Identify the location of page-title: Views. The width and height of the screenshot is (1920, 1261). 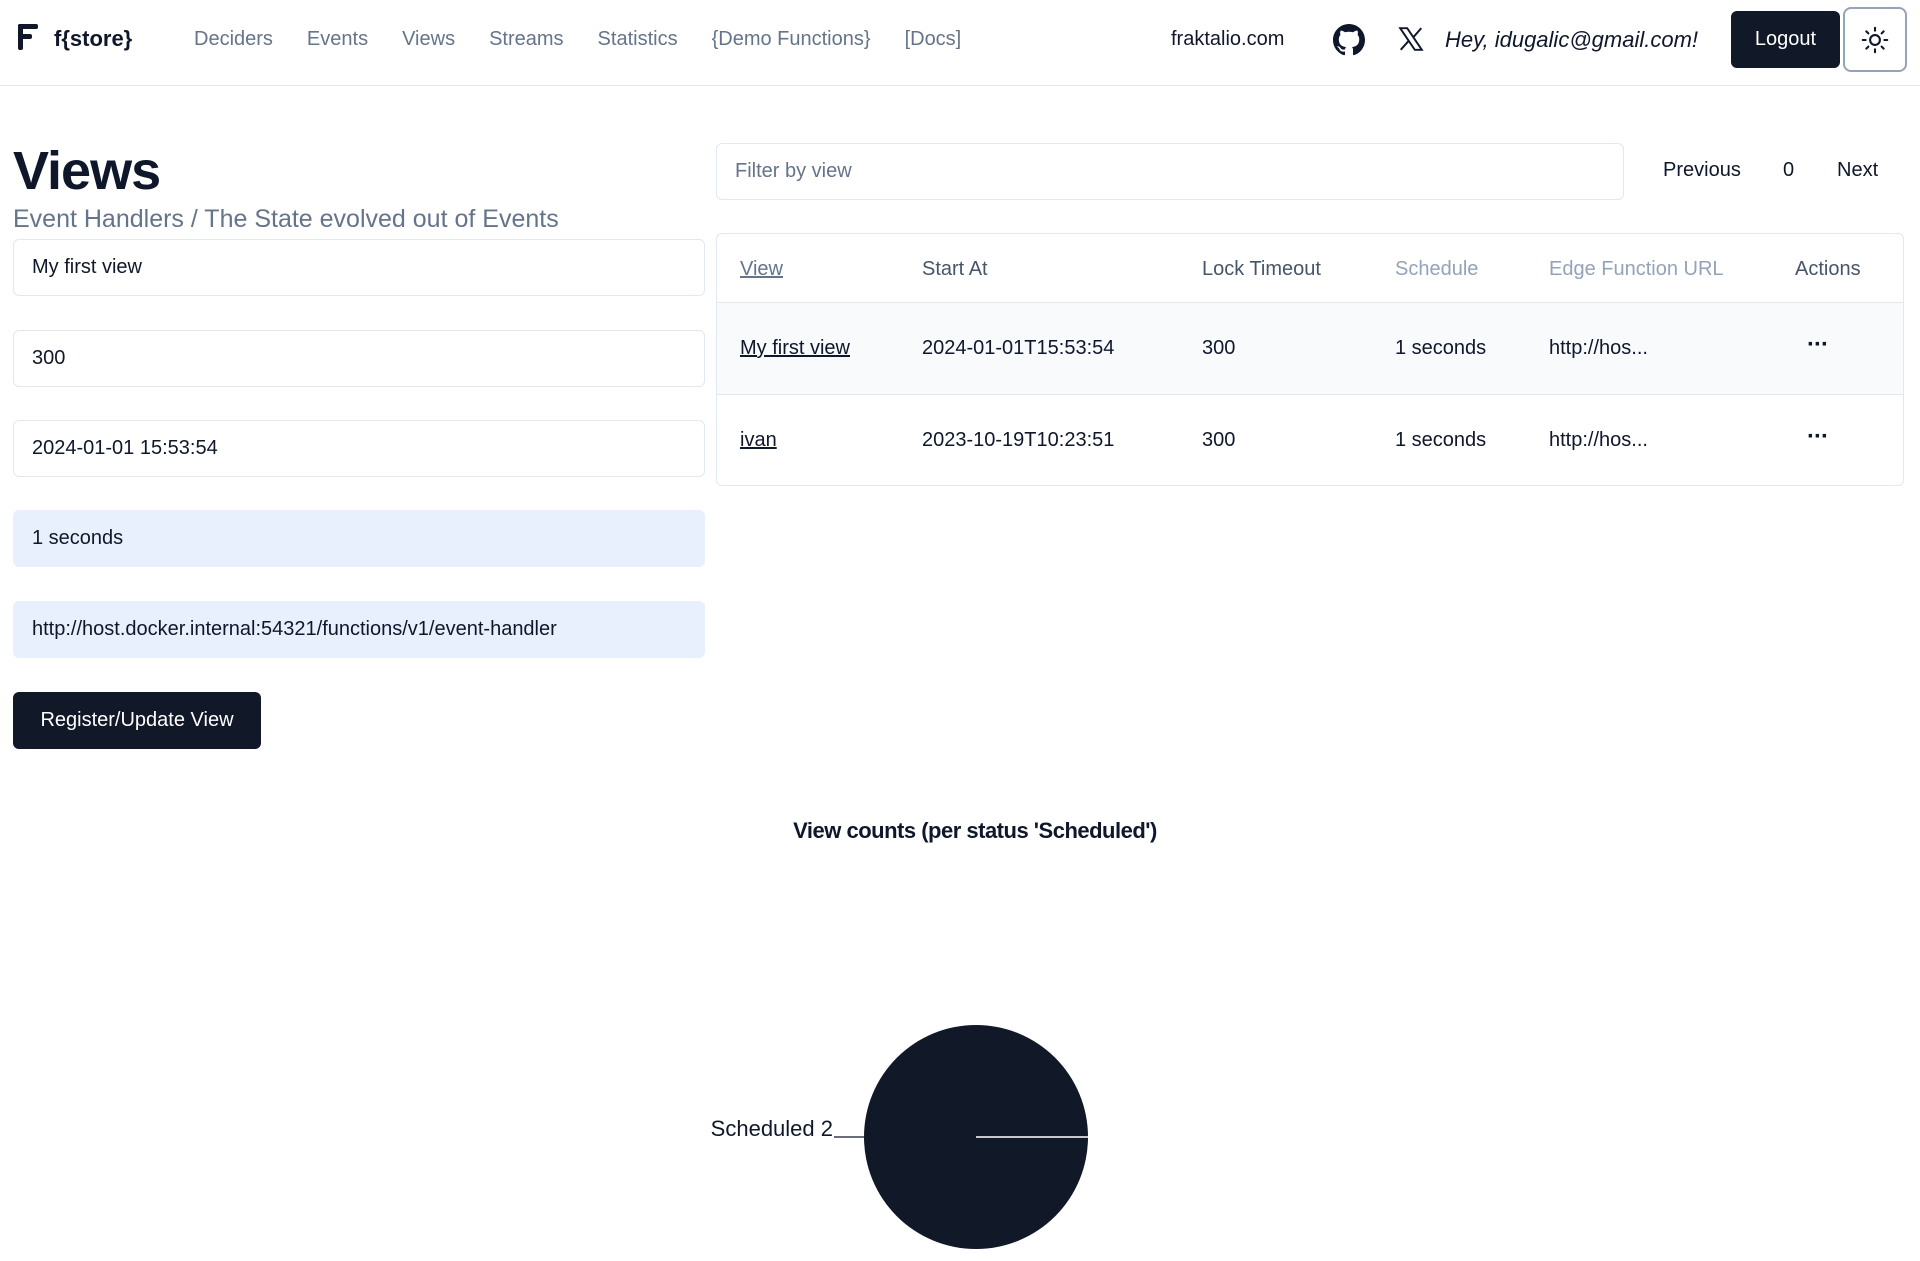
(87, 171).